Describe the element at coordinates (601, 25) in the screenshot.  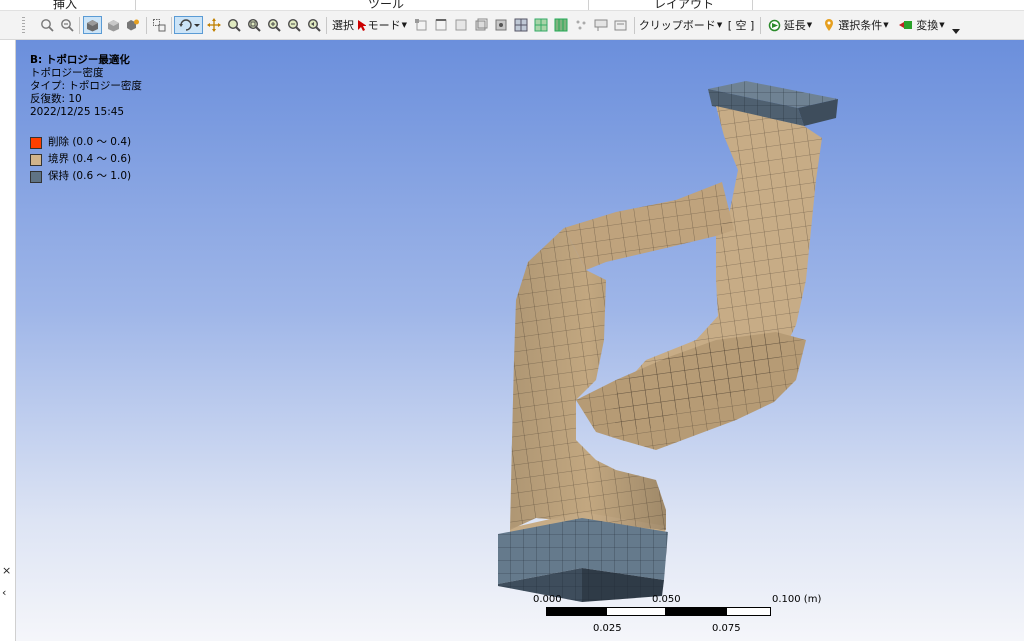
I see `named-selection-icon` at that location.